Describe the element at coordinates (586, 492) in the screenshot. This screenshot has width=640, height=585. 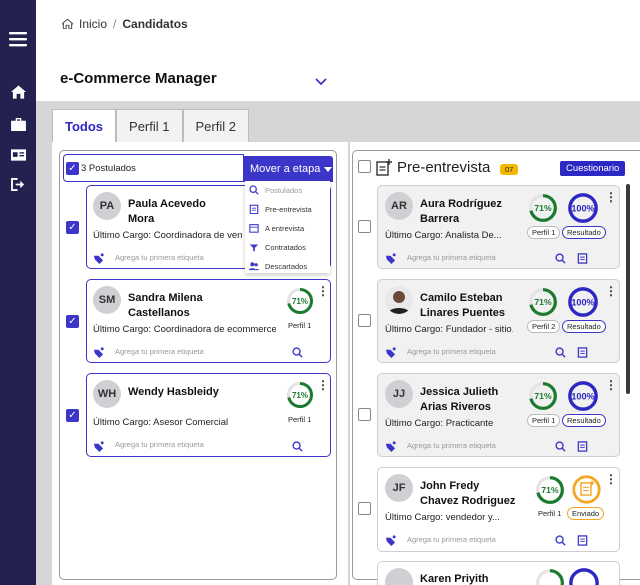
I see `sent-test-icon` at that location.